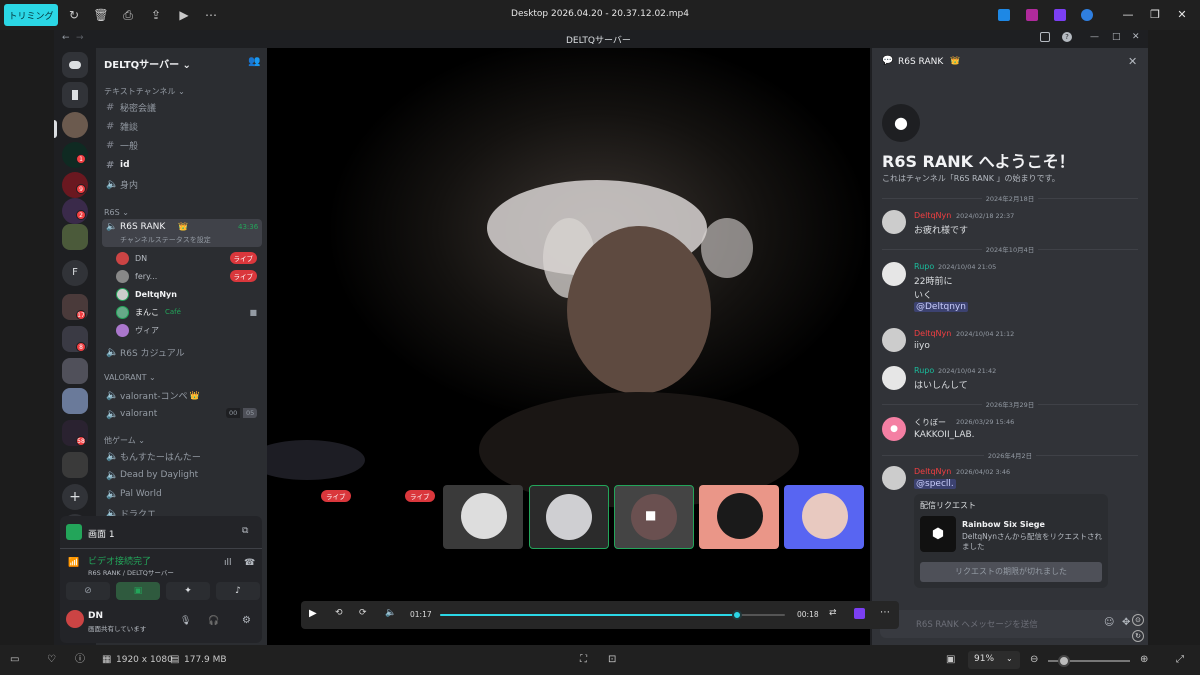 This screenshot has height=675, width=1200. Describe the element at coordinates (213, 621) in the screenshot. I see `headset-icon: 🎧` at that location.